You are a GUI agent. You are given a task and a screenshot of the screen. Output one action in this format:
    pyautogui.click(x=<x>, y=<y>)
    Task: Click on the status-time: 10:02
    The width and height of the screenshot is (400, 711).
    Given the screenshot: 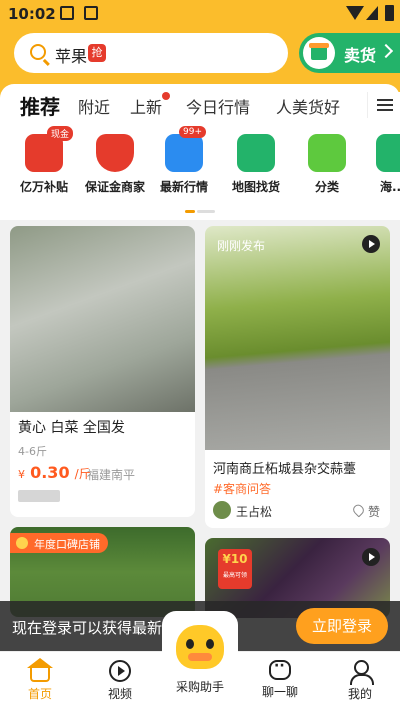 What is the action you would take?
    pyautogui.click(x=32, y=14)
    